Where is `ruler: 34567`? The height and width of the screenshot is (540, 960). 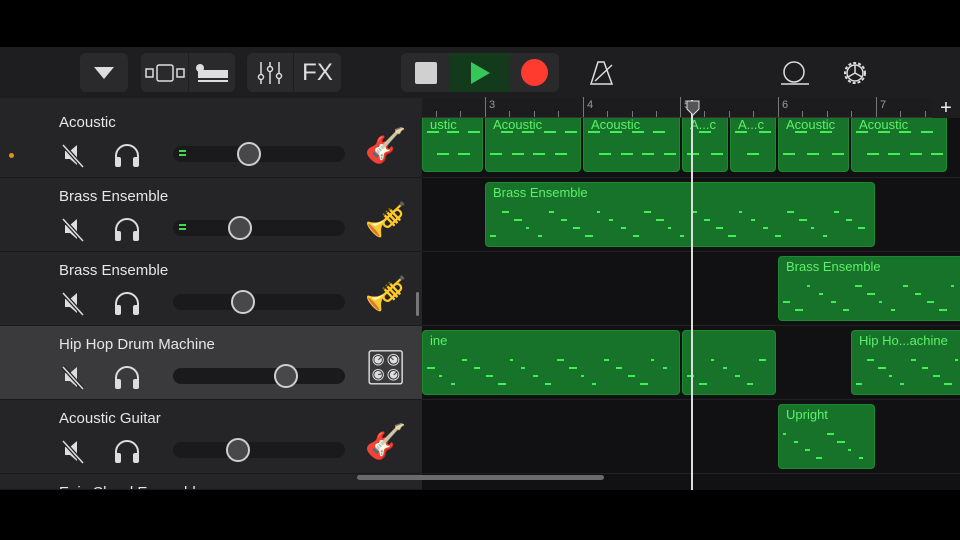 ruler: 34567 is located at coordinates (677, 107).